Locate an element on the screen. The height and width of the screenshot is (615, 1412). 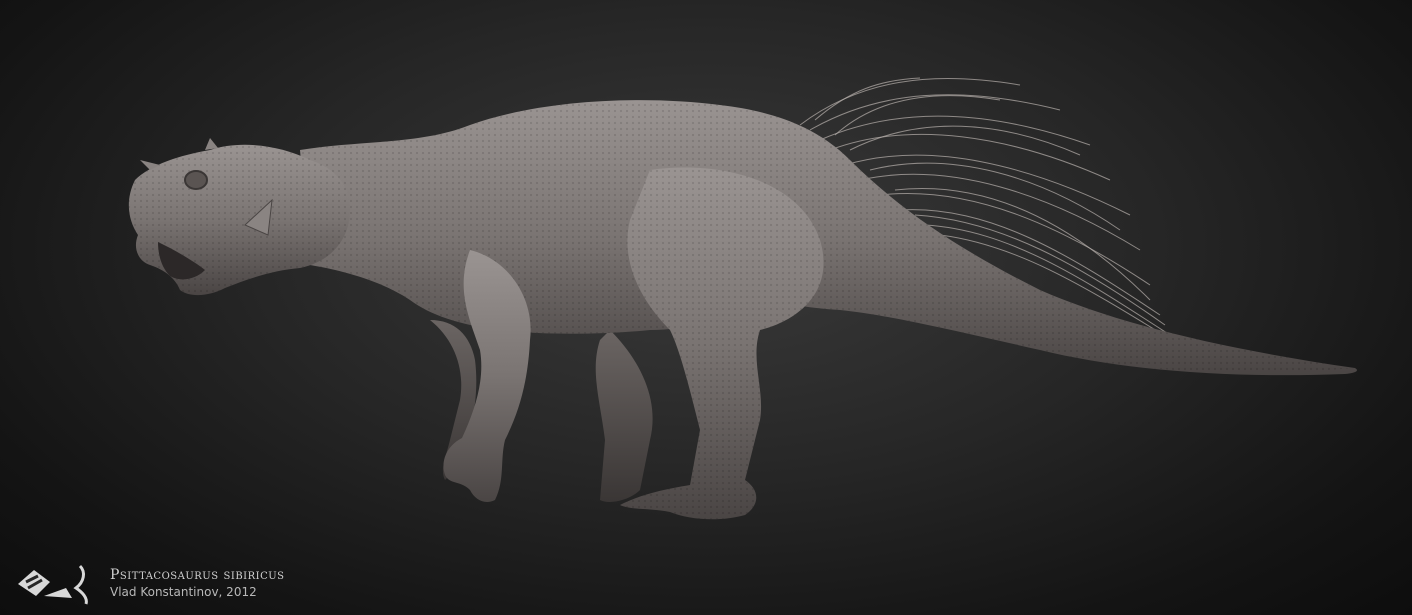
artist-logo-icon is located at coordinates (53, 584).